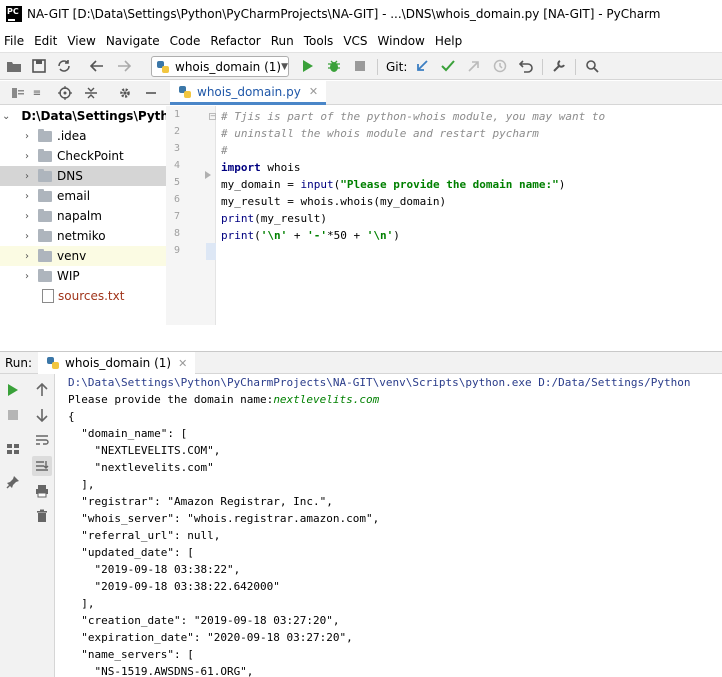 The height and width of the screenshot is (677, 722). What do you see at coordinates (448, 41) in the screenshot?
I see `menu-help: Help` at bounding box center [448, 41].